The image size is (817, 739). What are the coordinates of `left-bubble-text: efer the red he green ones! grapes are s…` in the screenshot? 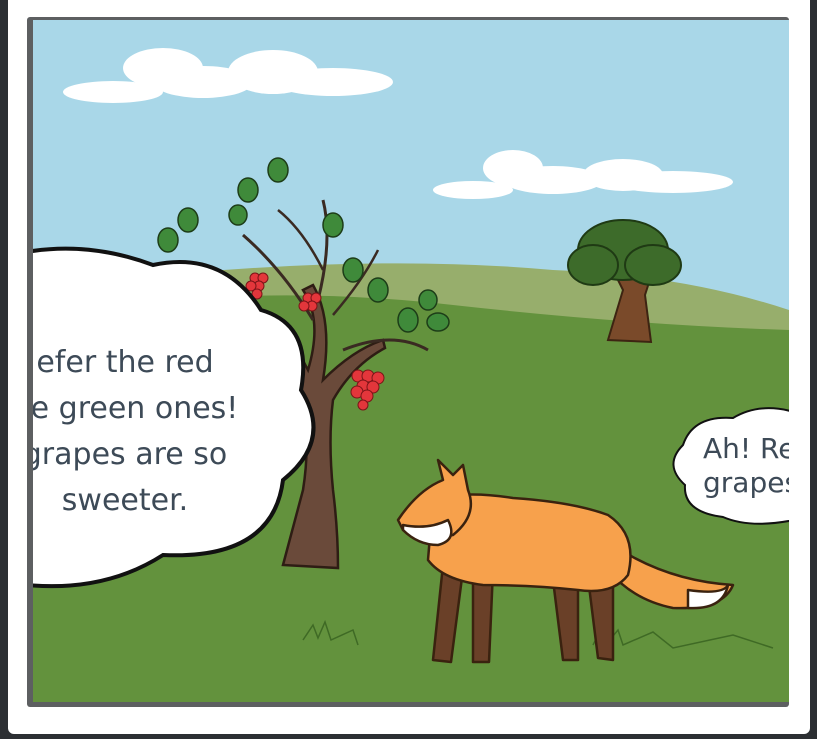 It's located at (149, 432).